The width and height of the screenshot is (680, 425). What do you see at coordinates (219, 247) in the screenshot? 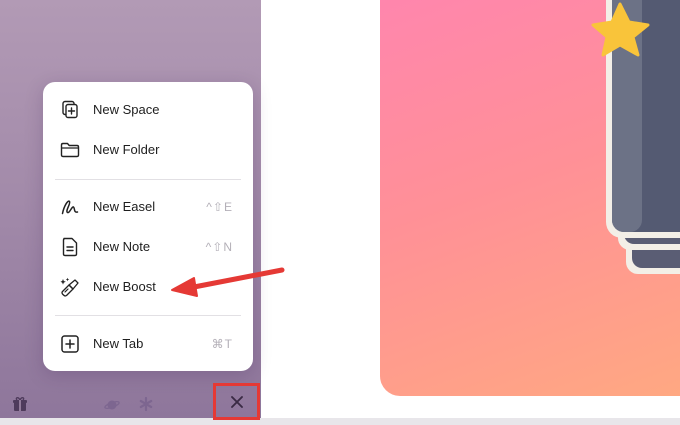
I see `menu-item-shortcut: ^⇧N` at bounding box center [219, 247].